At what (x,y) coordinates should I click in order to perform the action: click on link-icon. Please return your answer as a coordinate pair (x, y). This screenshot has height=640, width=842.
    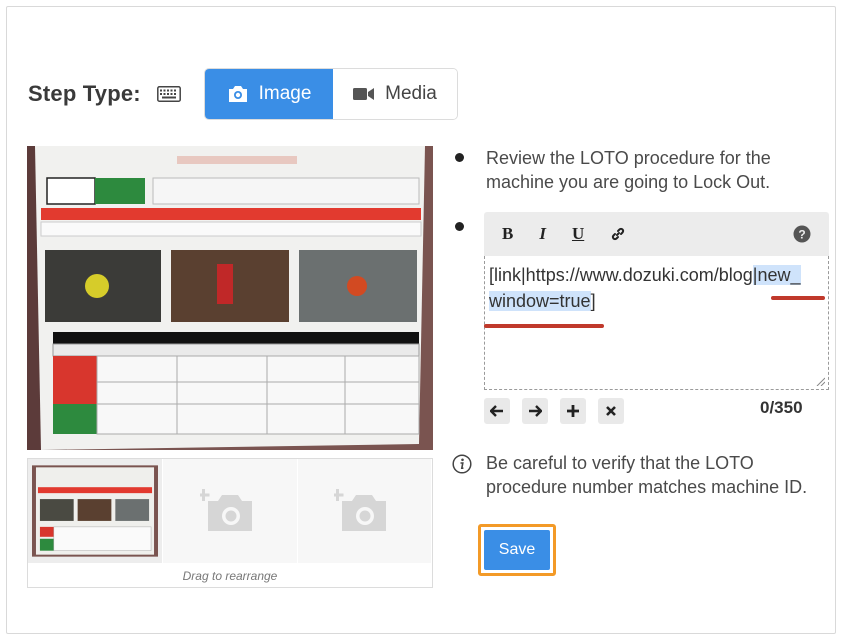
    Looking at the image, I should click on (618, 234).